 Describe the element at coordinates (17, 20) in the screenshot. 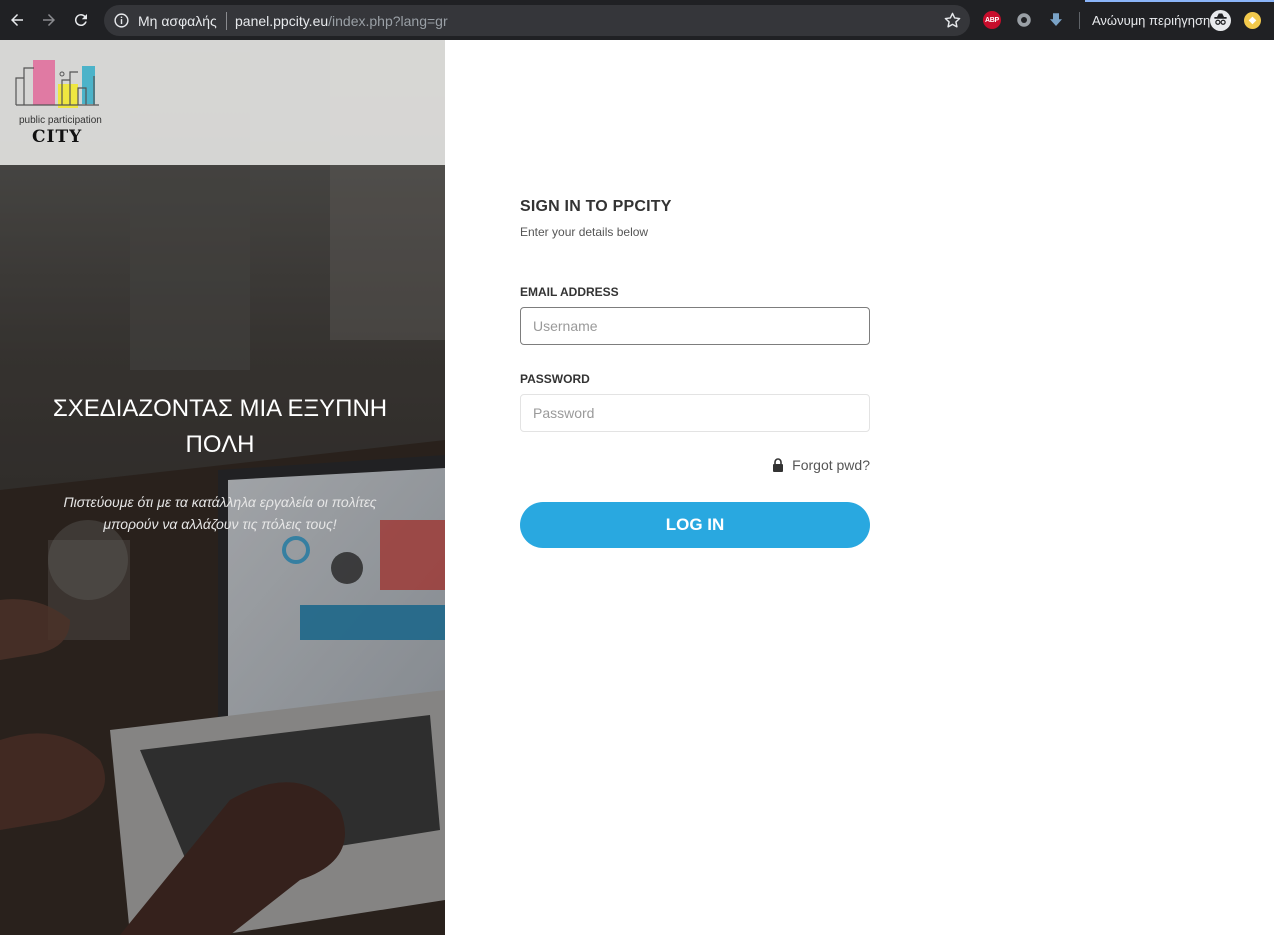

I see `back-arrow-icon` at that location.